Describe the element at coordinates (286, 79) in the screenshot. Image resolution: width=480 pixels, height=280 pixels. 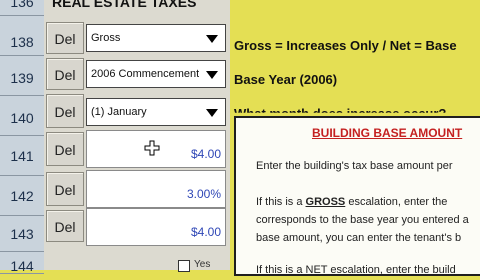
I see `base-year-label: Base Year (2006)` at that location.